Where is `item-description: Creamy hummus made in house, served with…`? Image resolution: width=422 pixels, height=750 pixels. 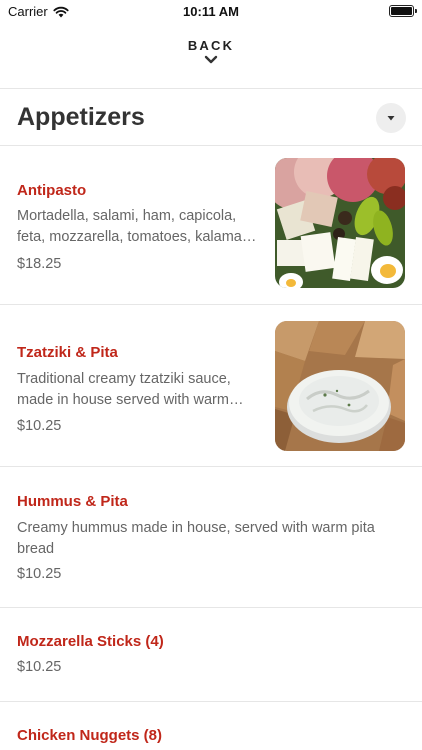 item-description: Creamy hummus made in house, served with… is located at coordinates (212, 539).